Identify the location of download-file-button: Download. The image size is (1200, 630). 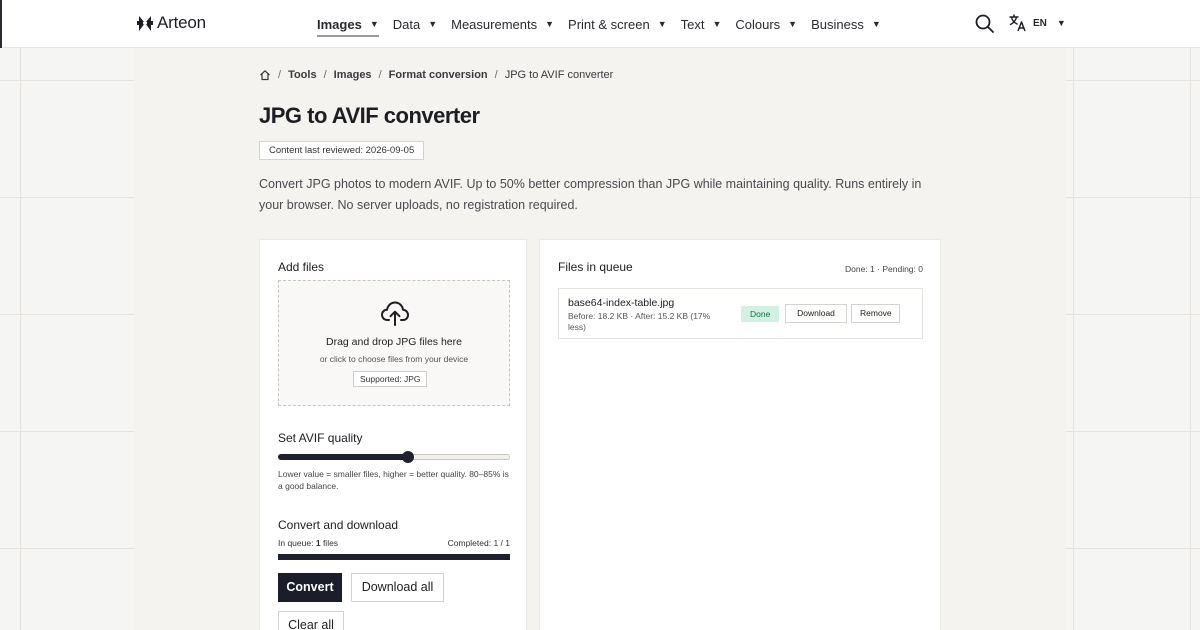
(816, 313).